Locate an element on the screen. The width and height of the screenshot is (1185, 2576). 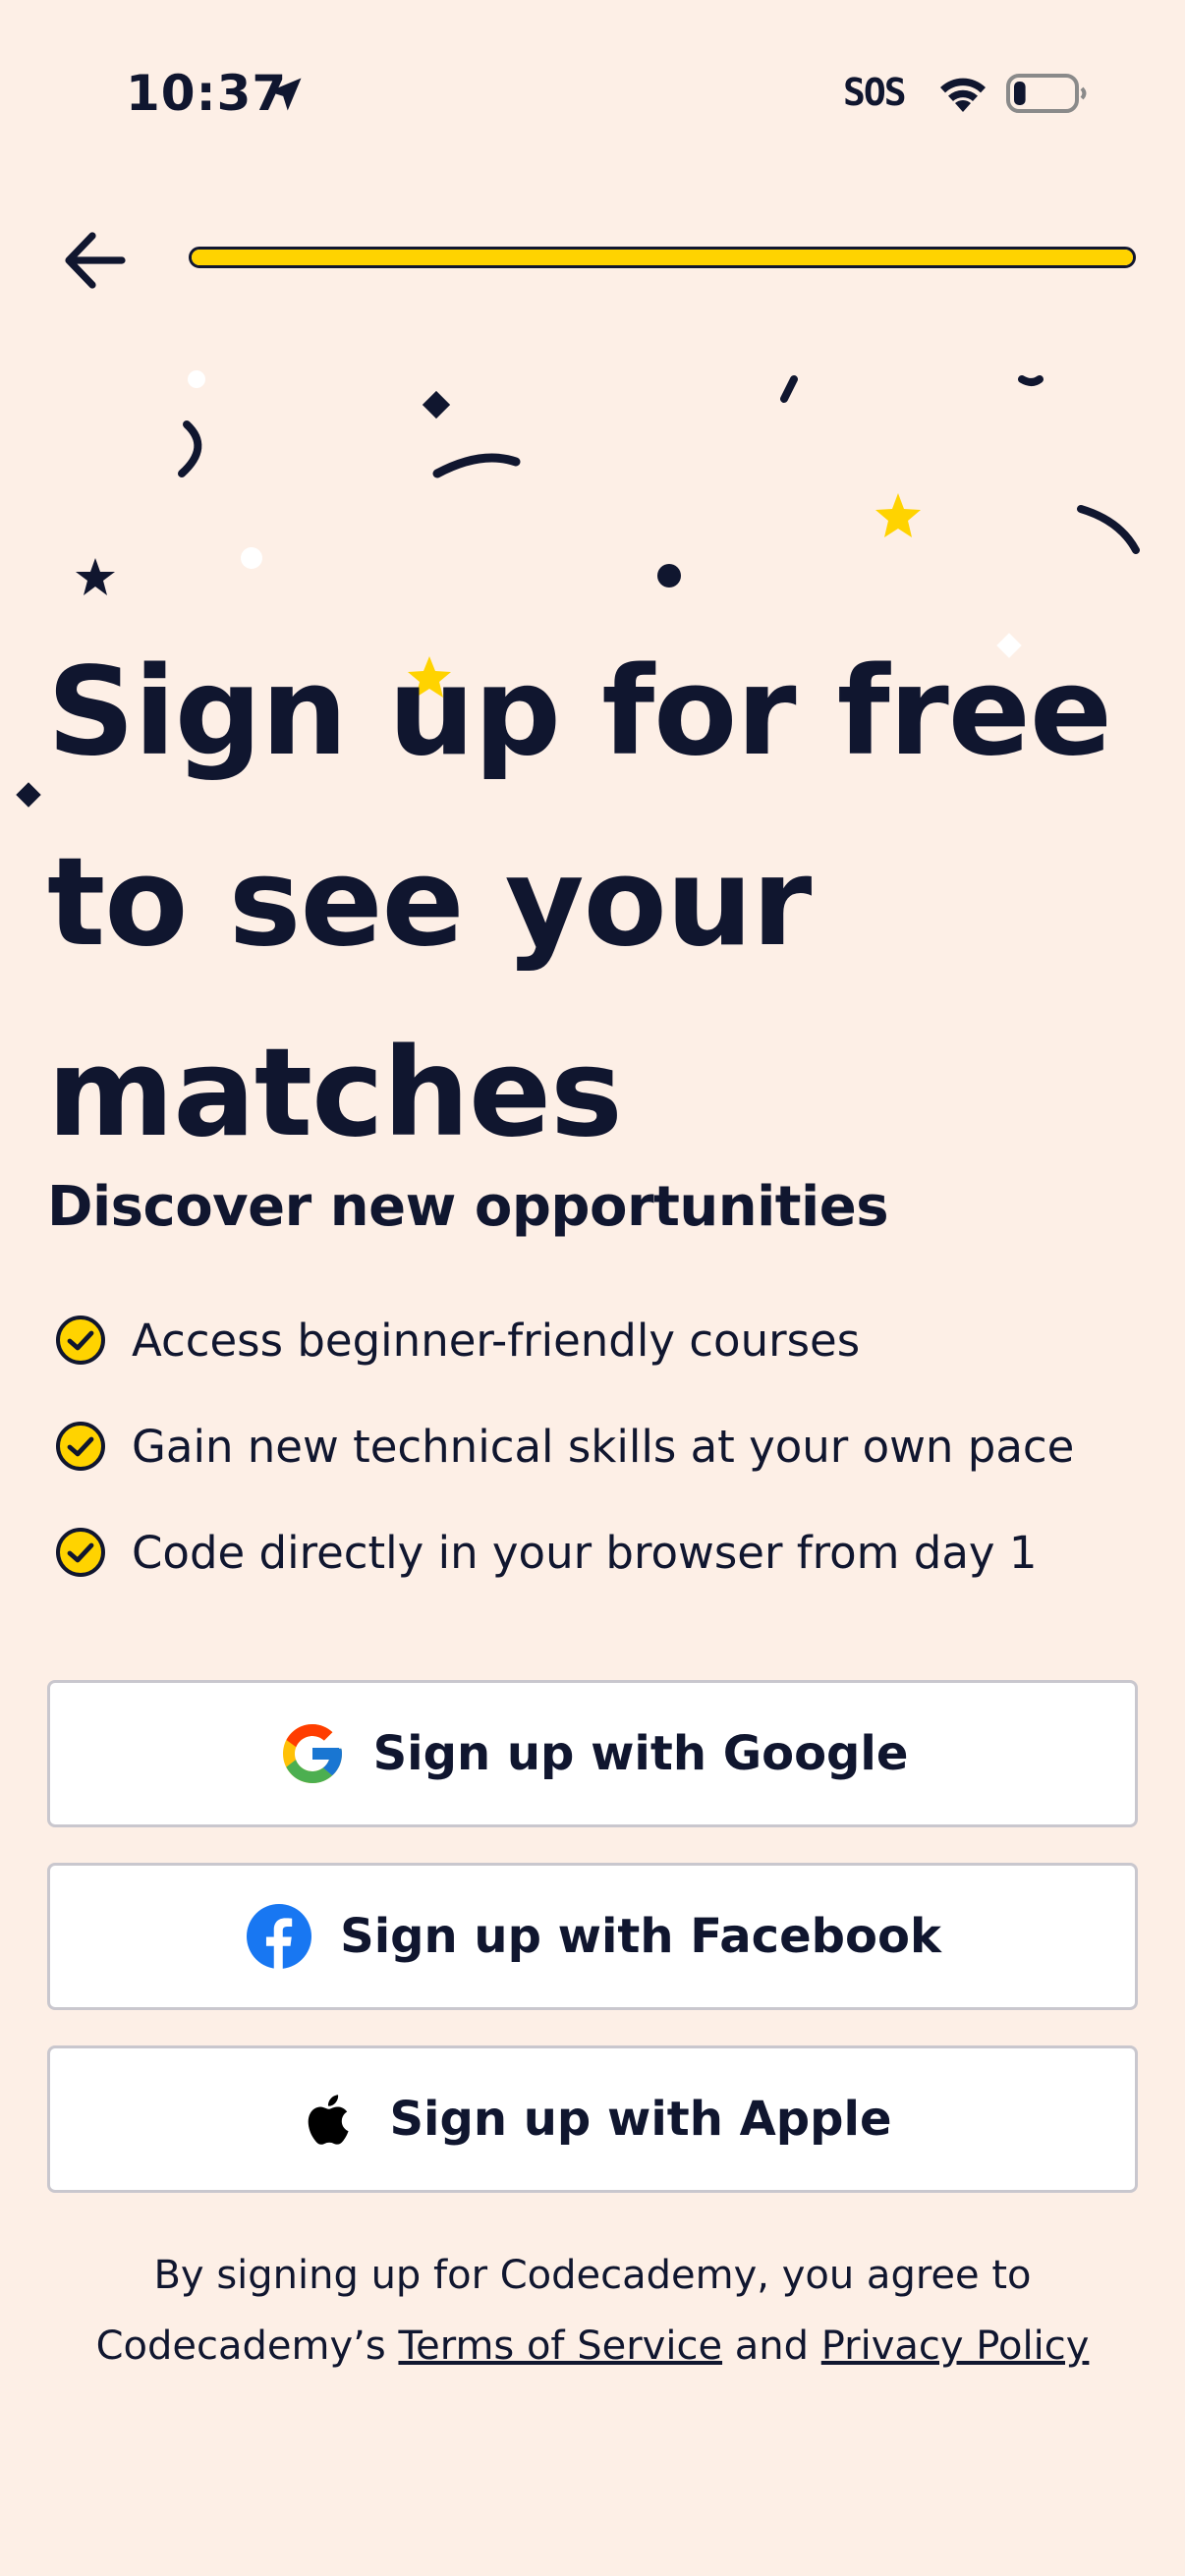
back-button is located at coordinates (97, 260).